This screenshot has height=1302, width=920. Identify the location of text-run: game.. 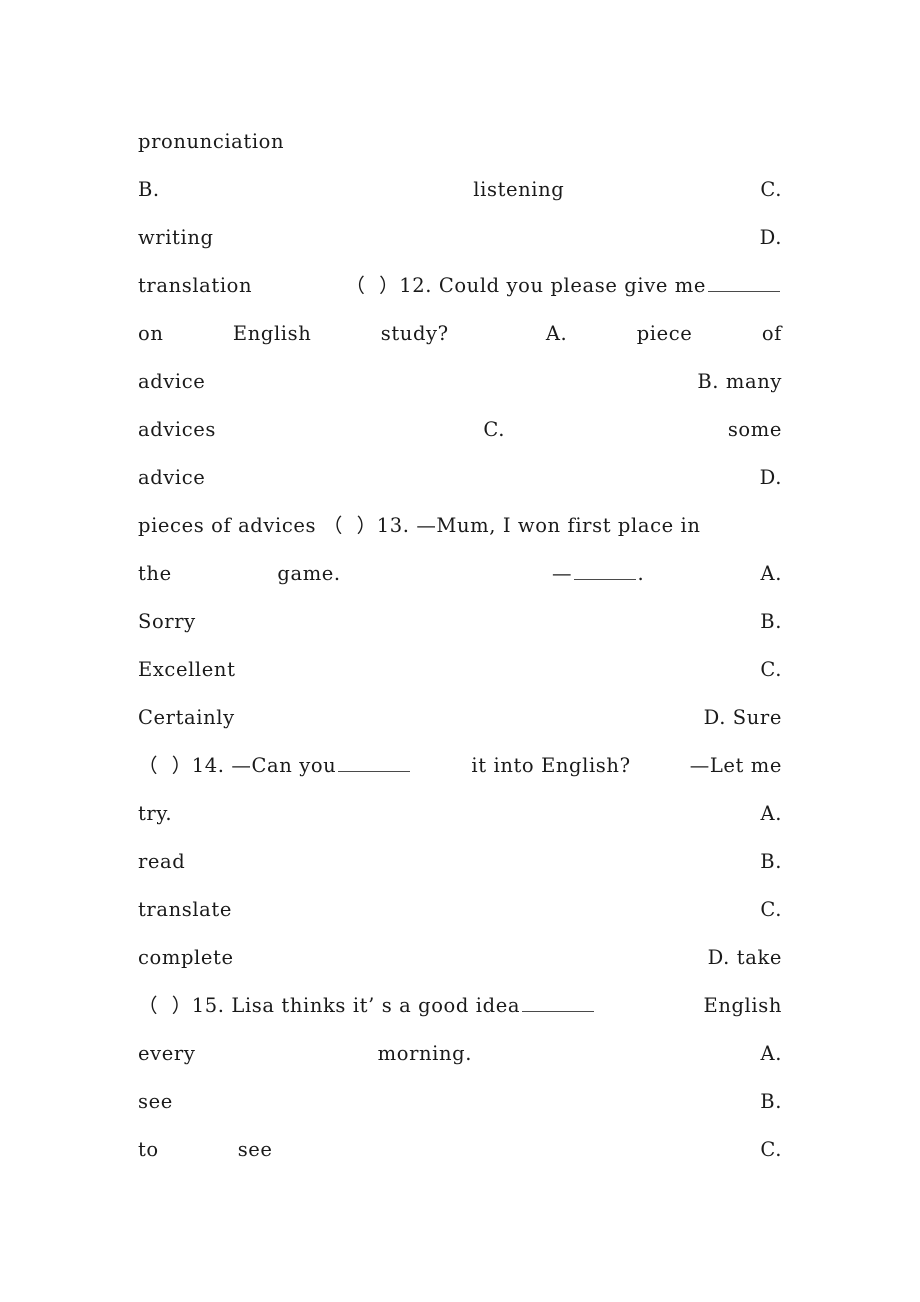
(309, 573).